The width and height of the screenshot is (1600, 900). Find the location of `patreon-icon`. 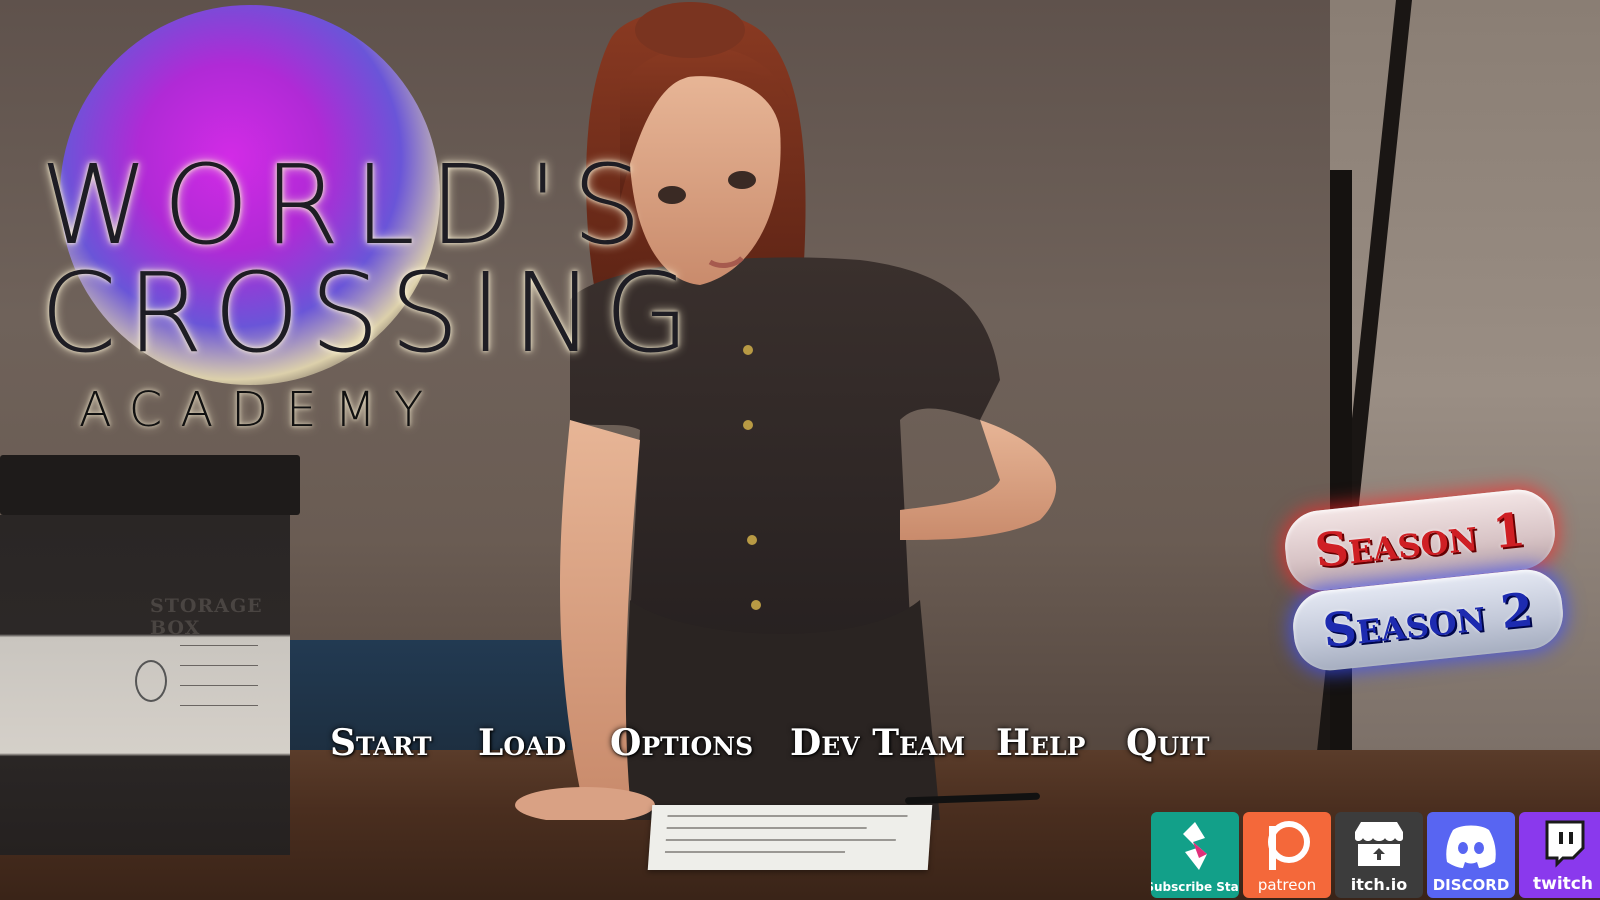

patreon-icon is located at coordinates (1289, 845).